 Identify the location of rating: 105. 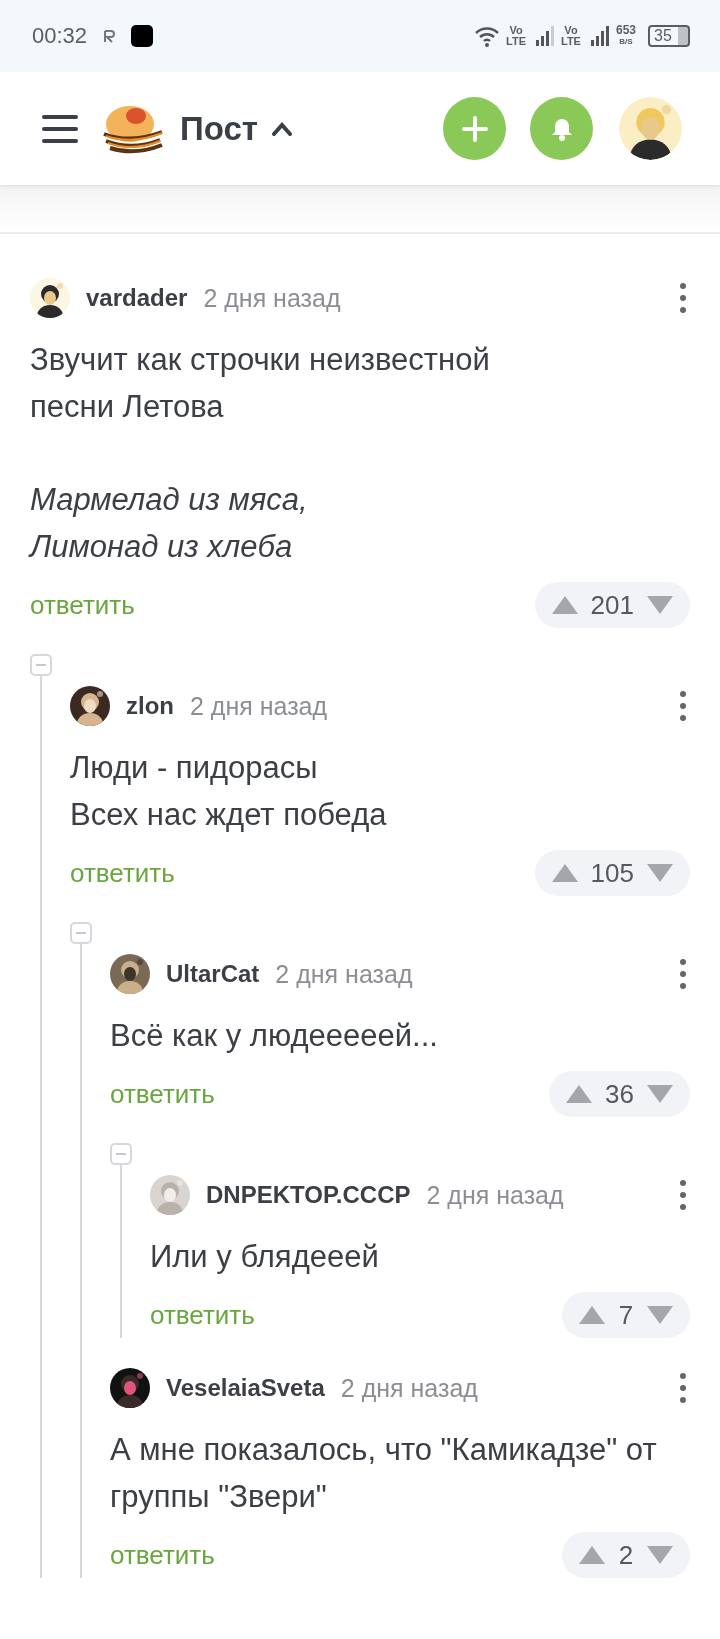
(612, 873).